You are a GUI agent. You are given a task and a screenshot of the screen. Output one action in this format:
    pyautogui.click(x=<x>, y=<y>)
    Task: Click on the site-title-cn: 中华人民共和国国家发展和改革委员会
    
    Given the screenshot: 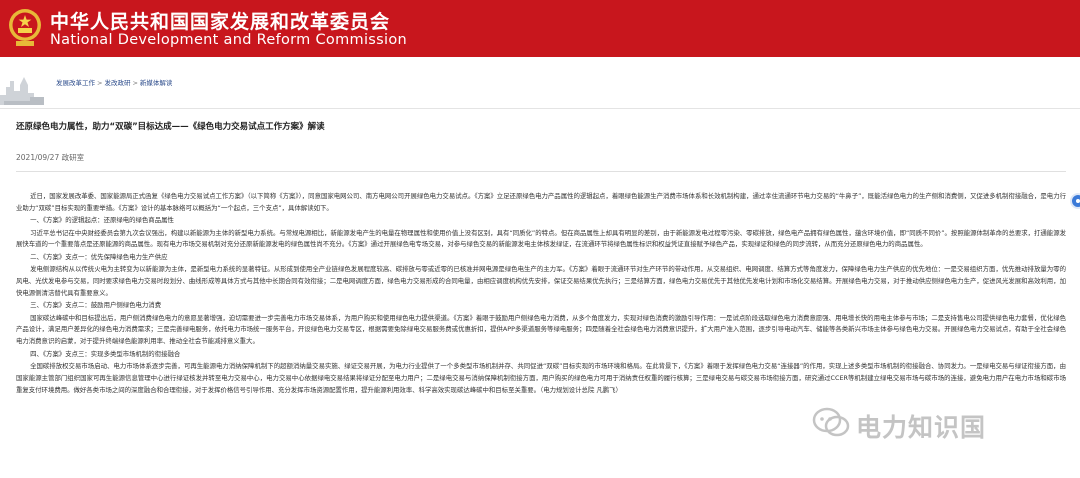 What is the action you would take?
    pyautogui.click(x=220, y=20)
    